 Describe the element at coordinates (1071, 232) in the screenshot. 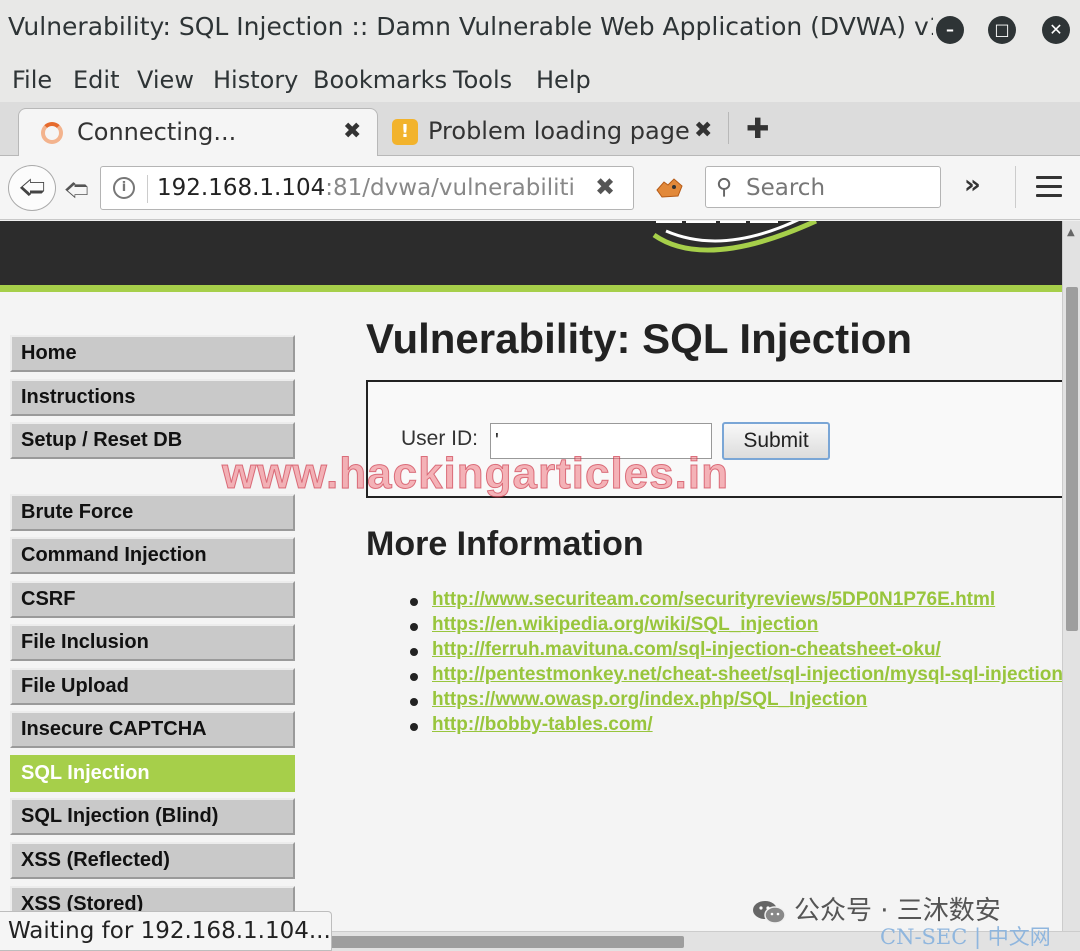

I see `scroll-up-arrow-icon: ▲` at that location.